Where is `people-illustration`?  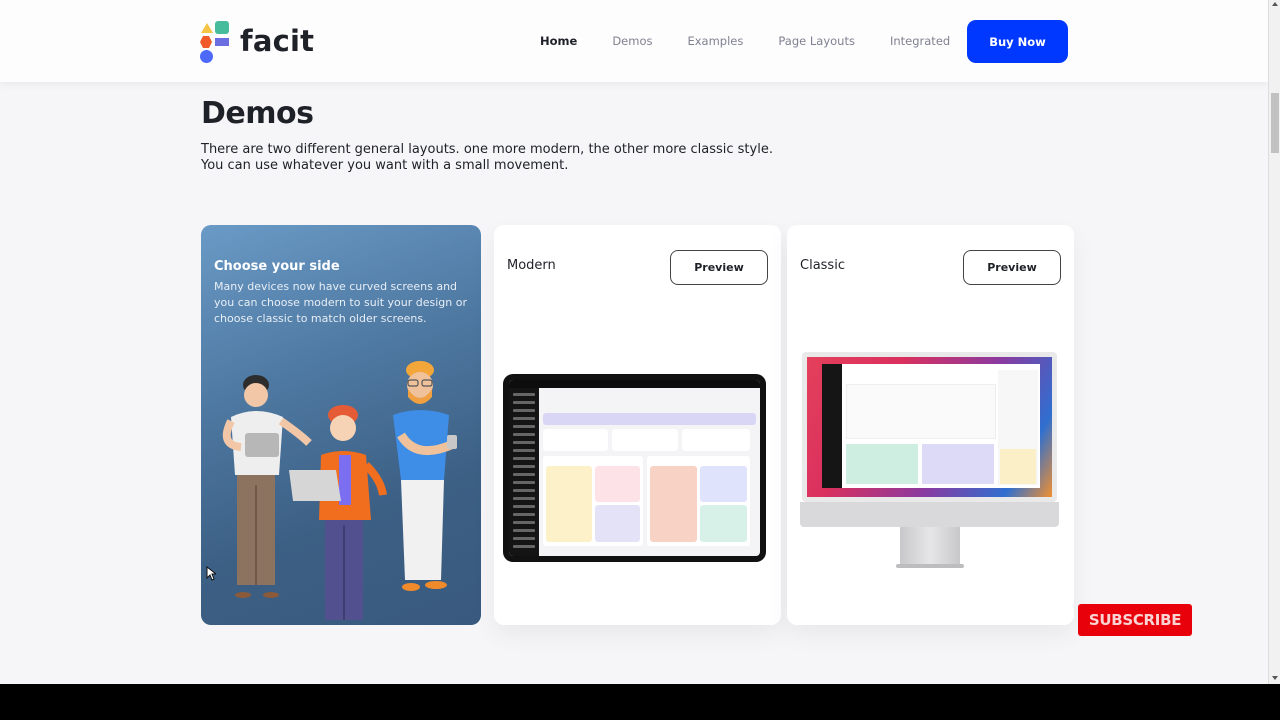
people-illustration is located at coordinates (339, 490).